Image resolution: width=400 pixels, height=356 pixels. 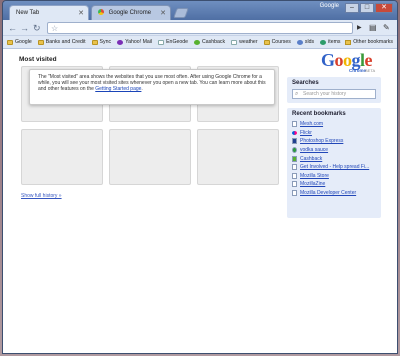 What do you see at coordinates (61, 42) in the screenshot?
I see `bookmark-item: Banks and Credit` at bounding box center [61, 42].